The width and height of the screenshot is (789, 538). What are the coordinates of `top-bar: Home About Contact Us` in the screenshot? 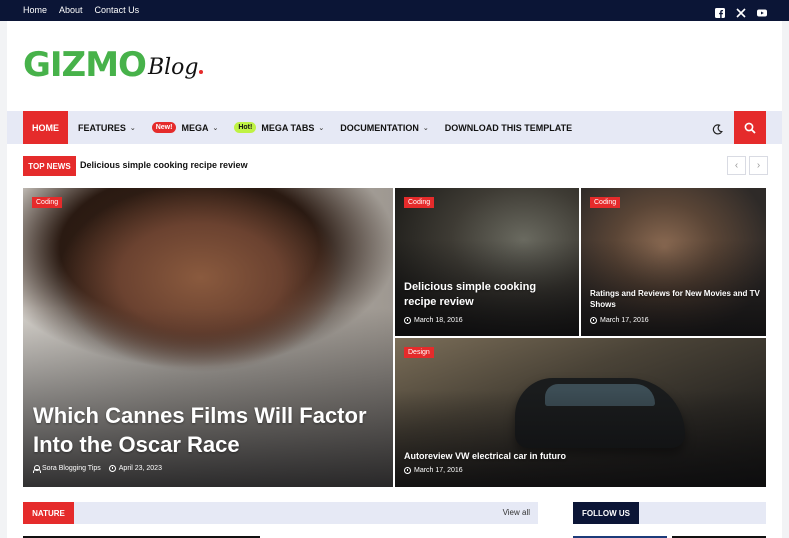 It's located at (394, 10).